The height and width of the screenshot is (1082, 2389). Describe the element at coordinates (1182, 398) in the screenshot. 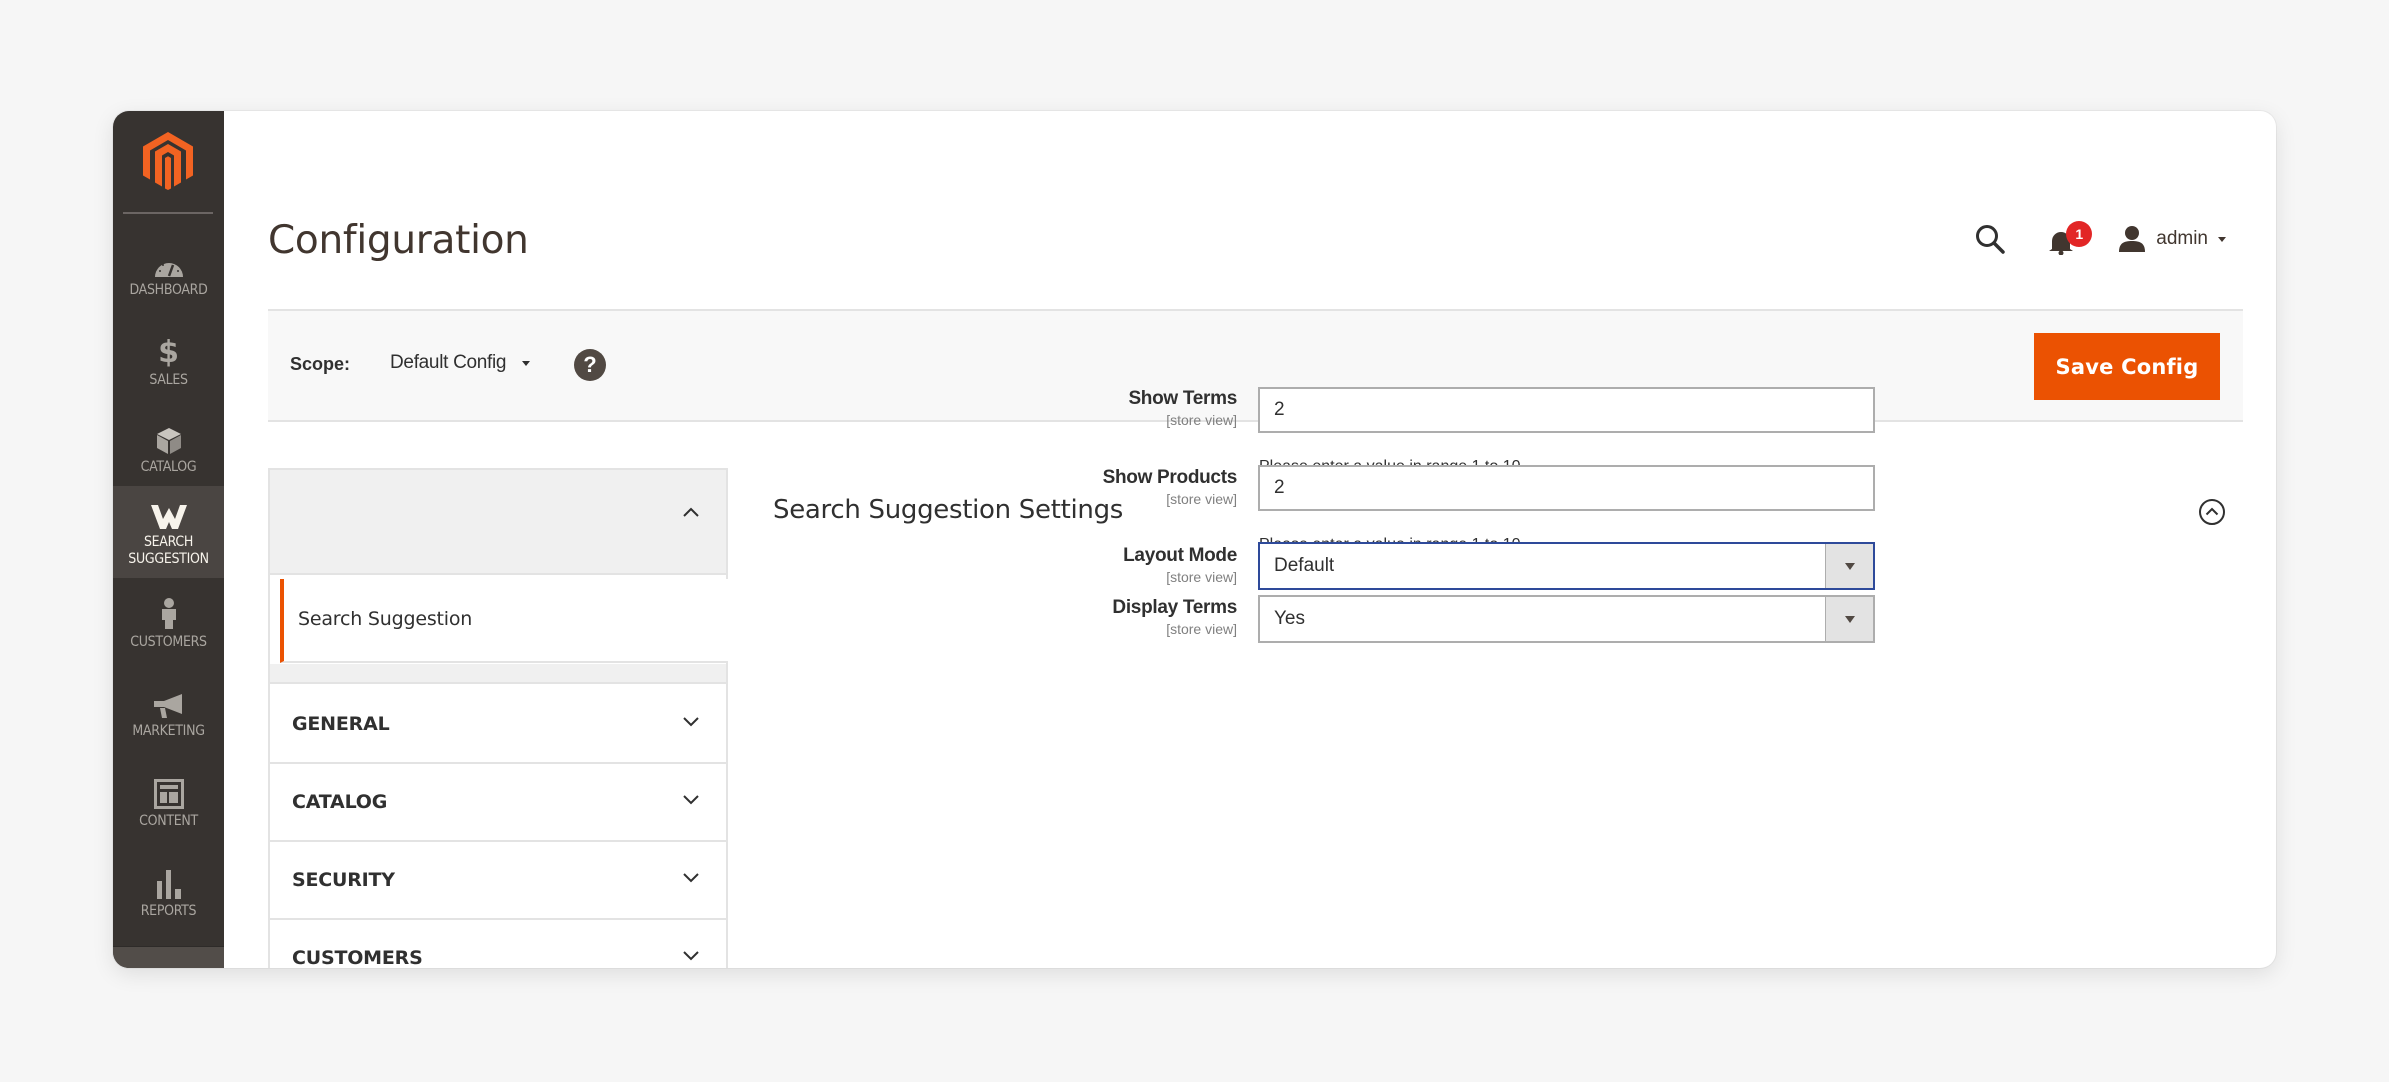

I see `show-terms-label: Show Terms` at that location.